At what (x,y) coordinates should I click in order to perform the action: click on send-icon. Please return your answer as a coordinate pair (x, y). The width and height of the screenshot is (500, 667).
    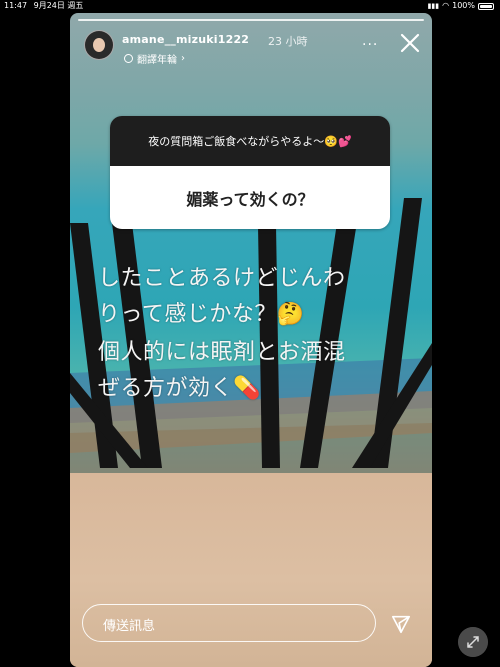
    Looking at the image, I should click on (401, 624).